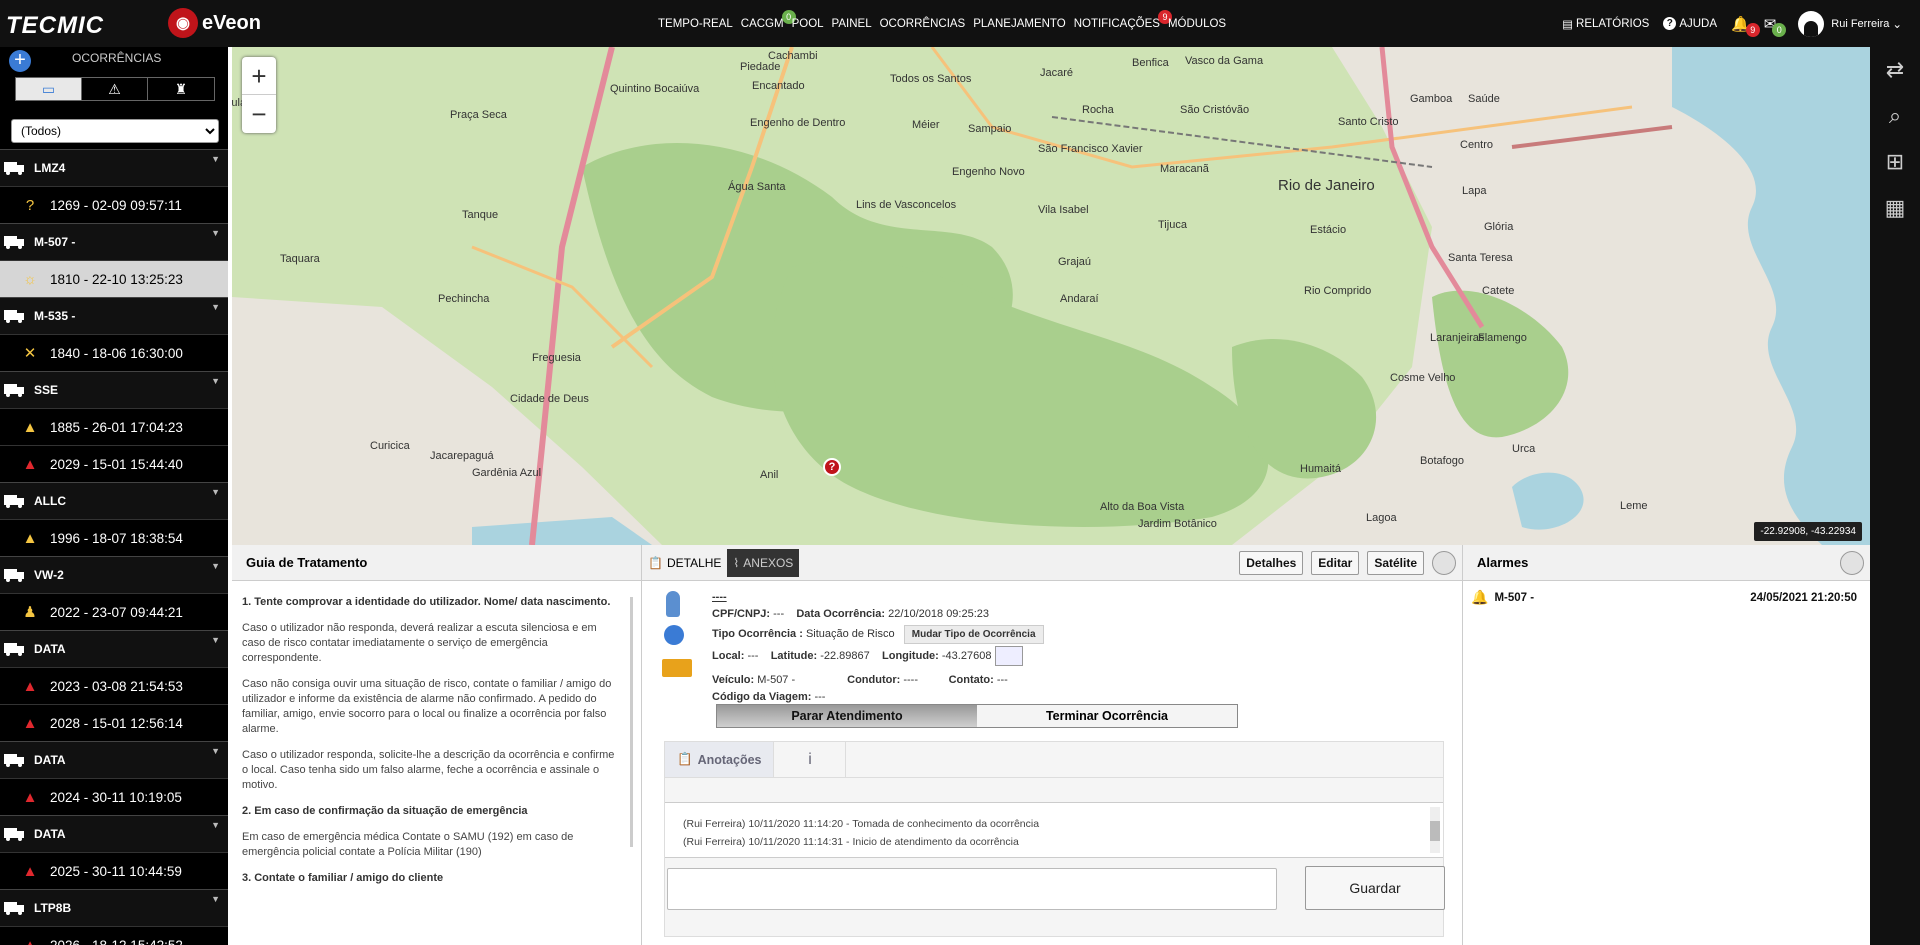 Image resolution: width=1920 pixels, height=945 pixels. What do you see at coordinates (114, 315) in the screenshot?
I see `vehicle-group: M-535 - ▼` at bounding box center [114, 315].